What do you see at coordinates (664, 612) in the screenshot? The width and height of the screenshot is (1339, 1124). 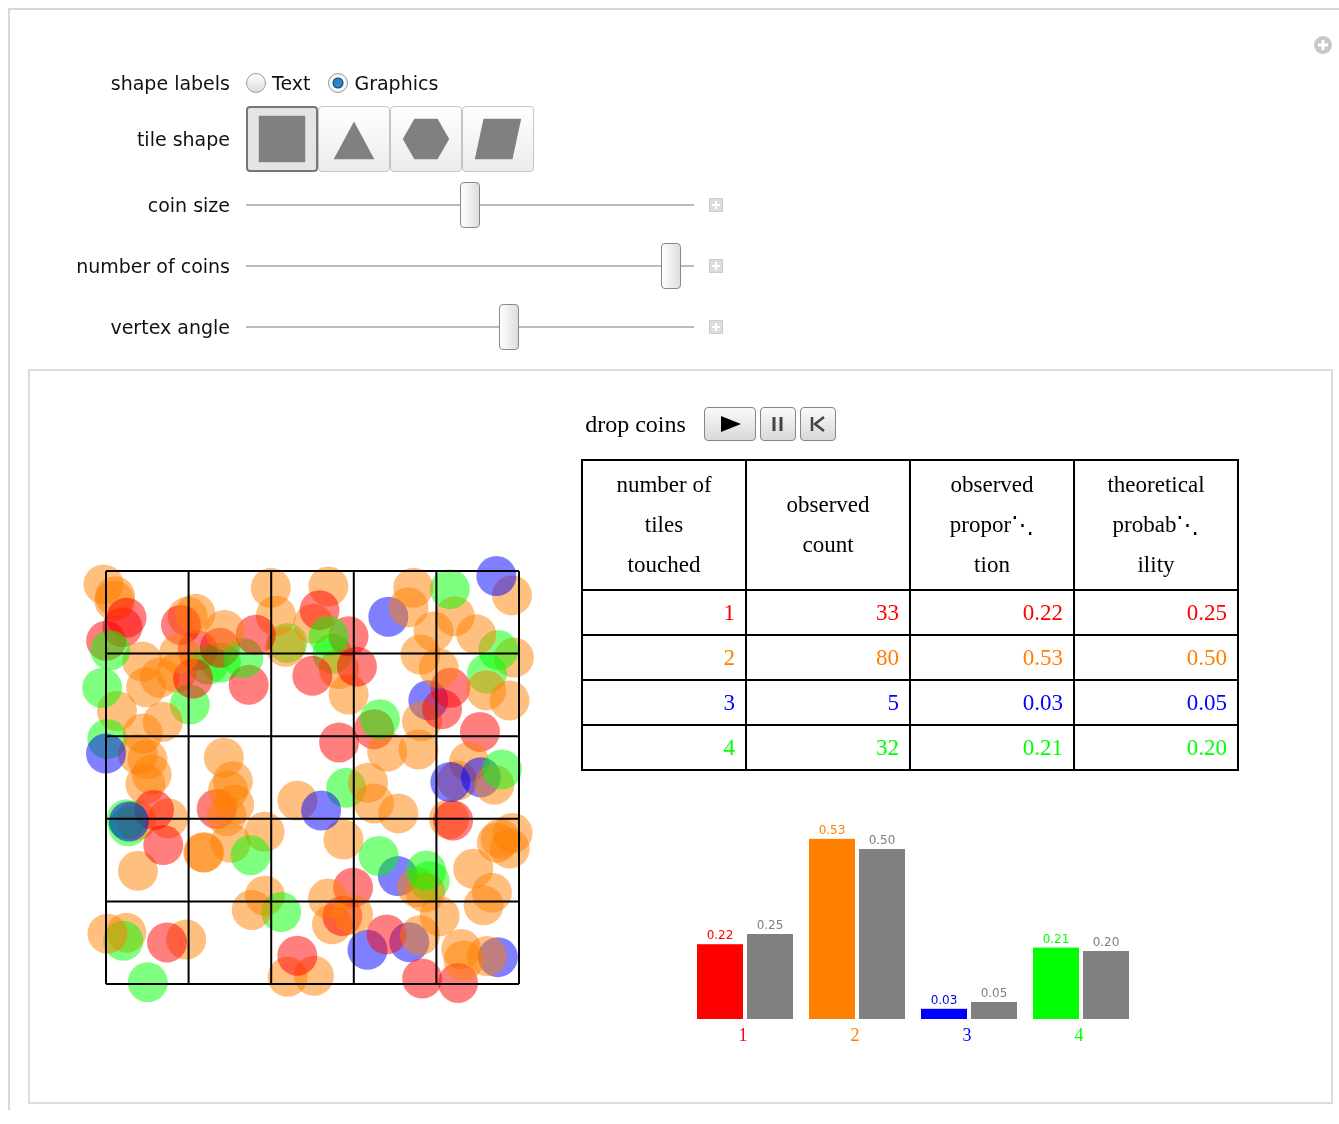 I see `table-cell: 1` at bounding box center [664, 612].